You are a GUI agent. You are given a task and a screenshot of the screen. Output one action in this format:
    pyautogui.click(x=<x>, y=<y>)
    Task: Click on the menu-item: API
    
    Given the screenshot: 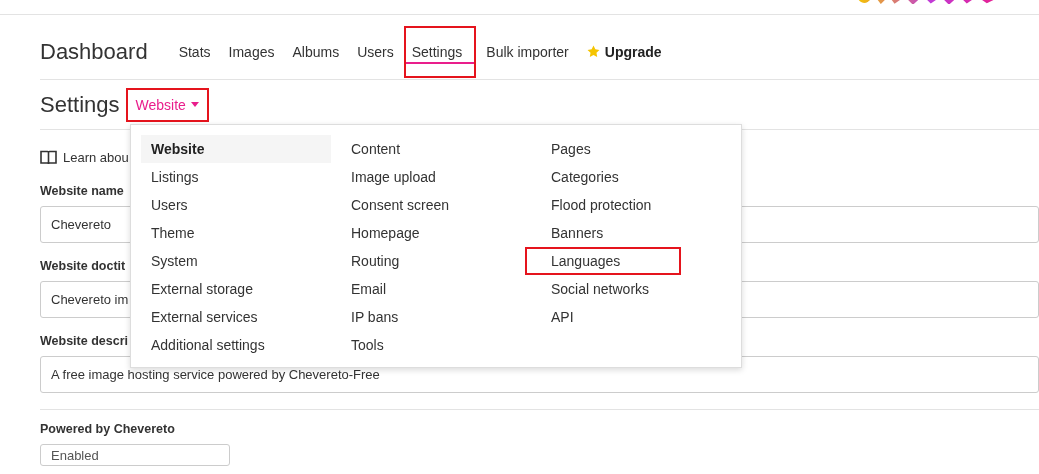 What is the action you would take?
    pyautogui.click(x=636, y=317)
    